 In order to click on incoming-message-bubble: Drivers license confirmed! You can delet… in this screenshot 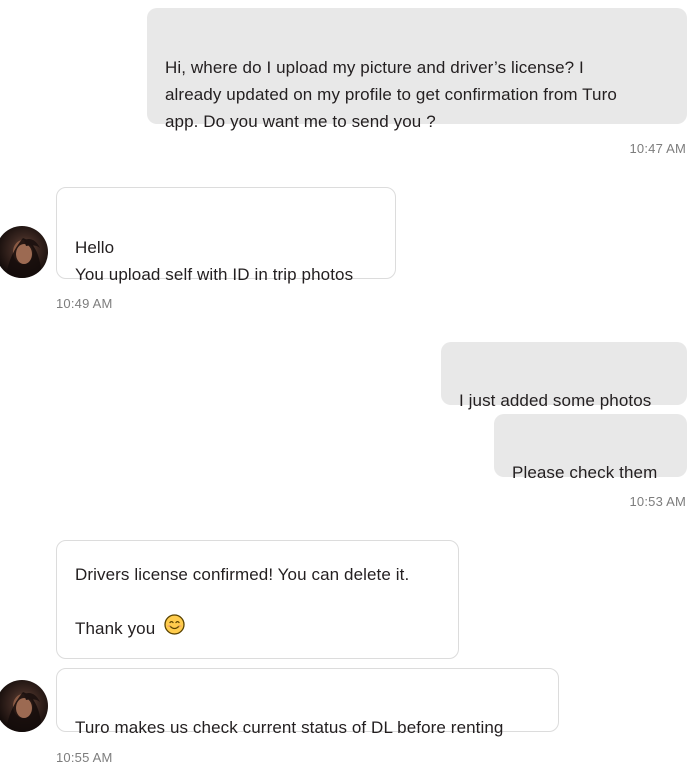, I will do `click(257, 599)`.